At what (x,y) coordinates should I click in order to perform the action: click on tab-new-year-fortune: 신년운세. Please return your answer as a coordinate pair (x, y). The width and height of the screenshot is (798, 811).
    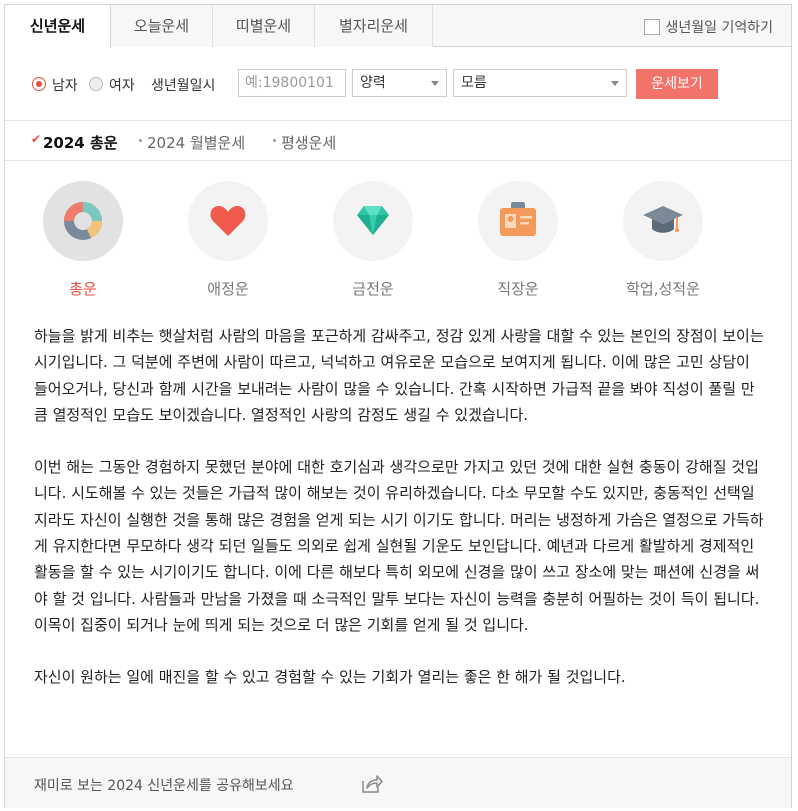
    Looking at the image, I should click on (58, 26).